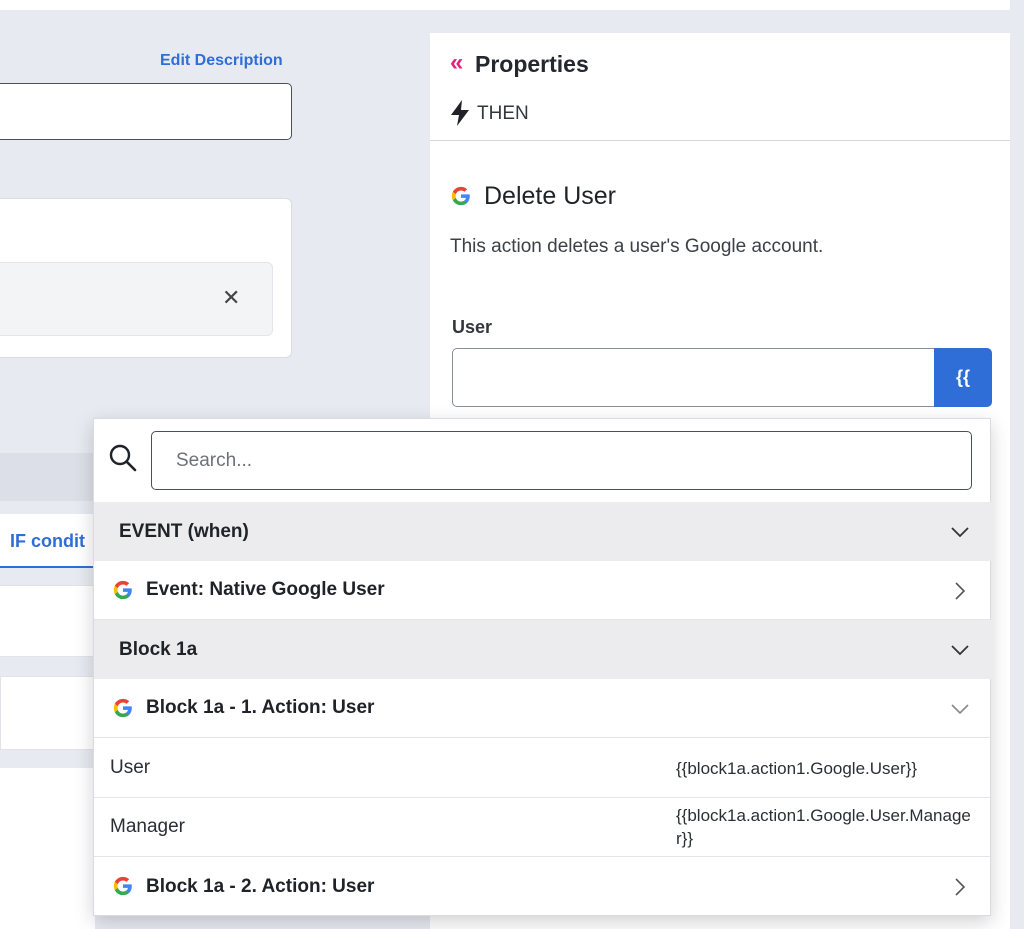  Describe the element at coordinates (231, 298) in the screenshot. I see `close-icon: ✕` at that location.